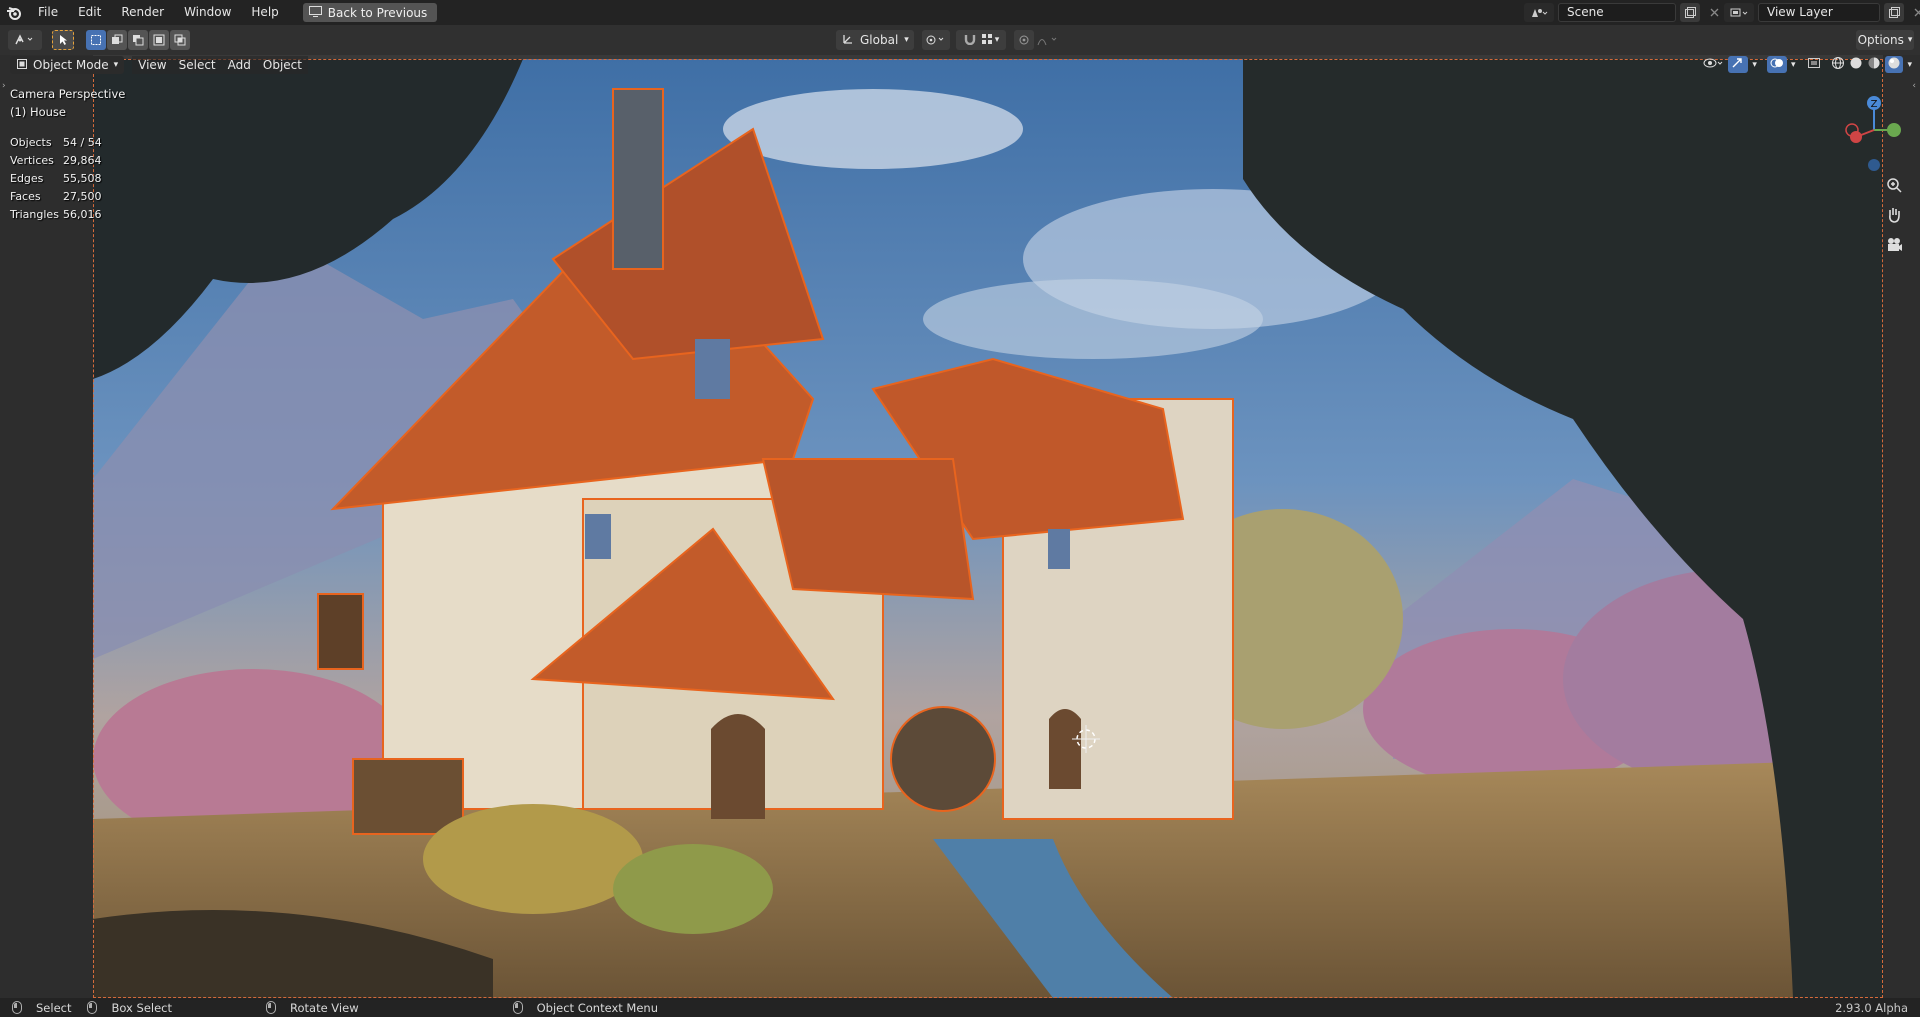 The height and width of the screenshot is (1017, 1920). Describe the element at coordinates (848, 40) in the screenshot. I see `orientation-icon` at that location.